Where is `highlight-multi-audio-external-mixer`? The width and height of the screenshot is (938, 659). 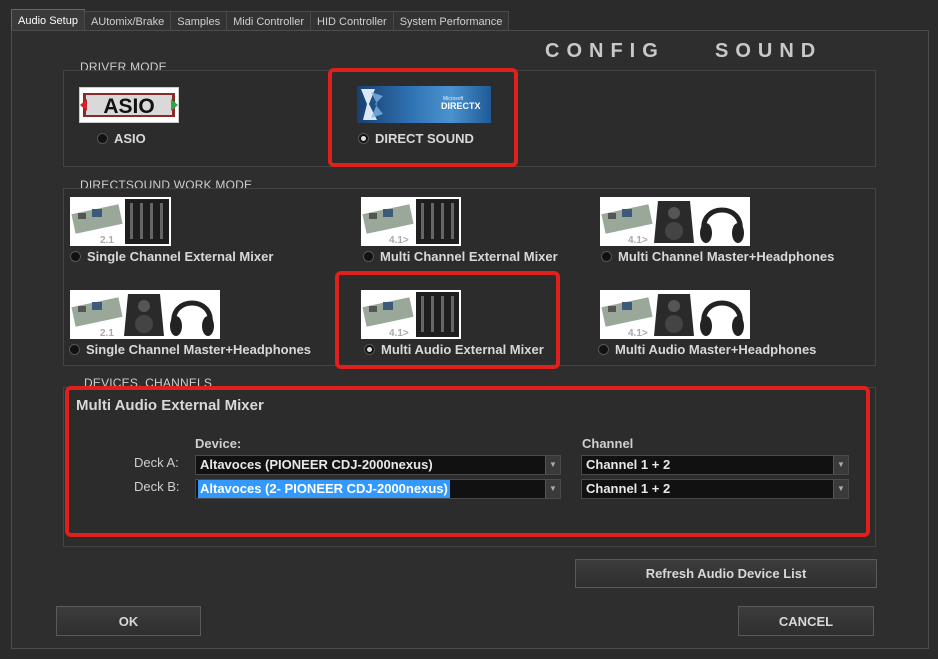
highlight-multi-audio-external-mixer is located at coordinates (447, 320).